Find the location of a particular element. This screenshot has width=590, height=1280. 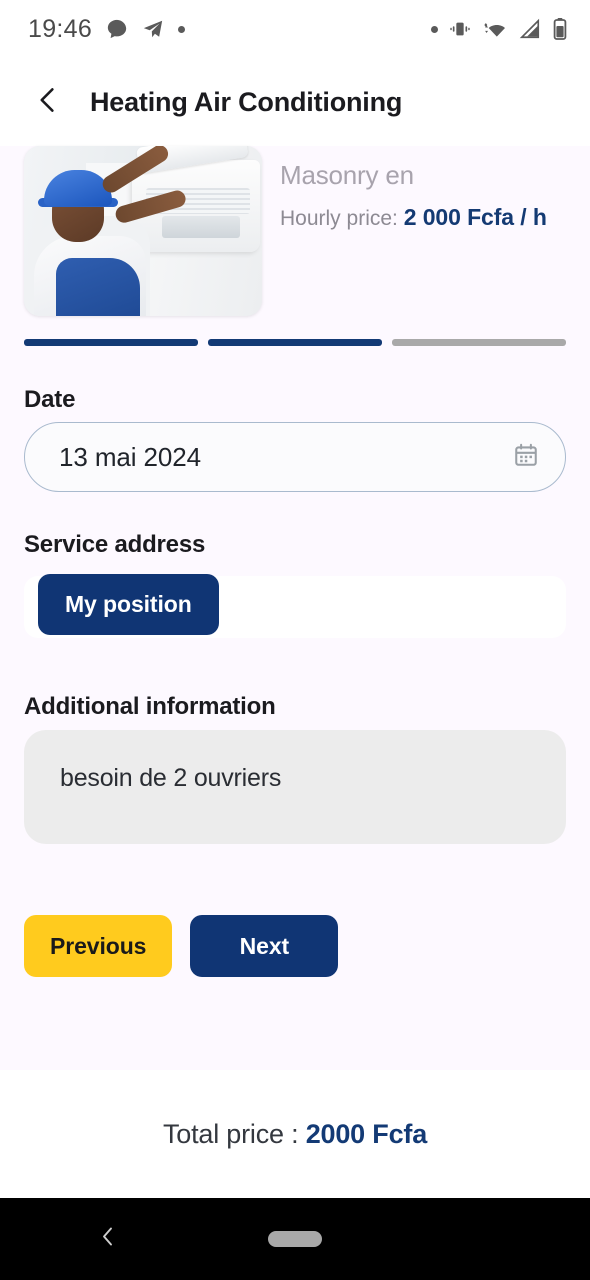

form-actions: Previous Next is located at coordinates (181, 946).